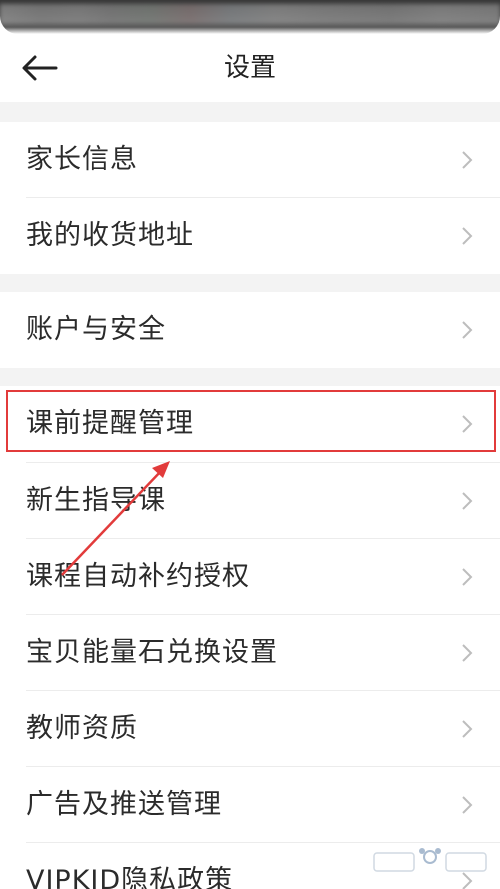  Describe the element at coordinates (110, 423) in the screenshot. I see `settings-item-label: 课前提醒管理` at that location.